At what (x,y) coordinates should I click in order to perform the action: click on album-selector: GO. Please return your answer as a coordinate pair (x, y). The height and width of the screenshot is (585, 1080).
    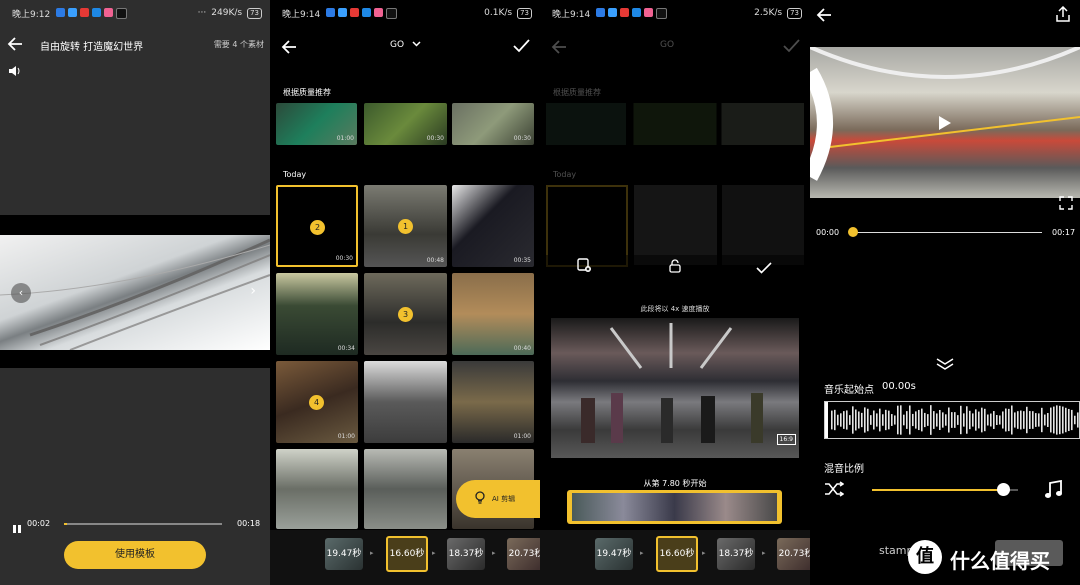
    Looking at the image, I should click on (405, 45).